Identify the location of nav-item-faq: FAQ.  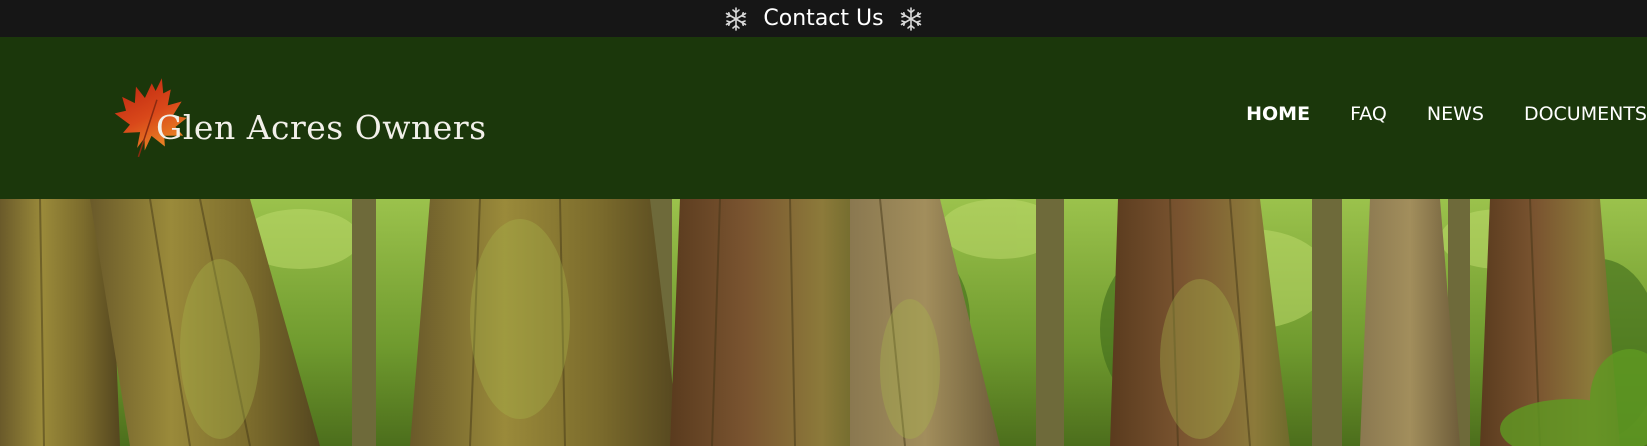
(1368, 114).